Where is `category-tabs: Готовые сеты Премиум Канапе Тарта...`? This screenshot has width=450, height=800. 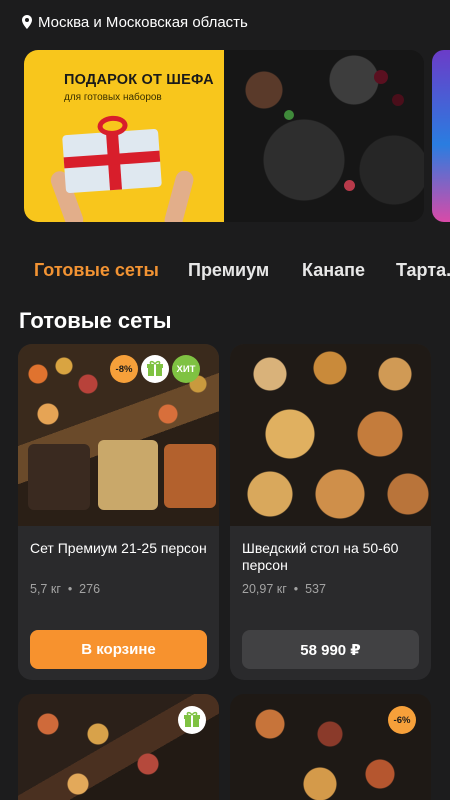
category-tabs: Готовые сеты Премиум Канапе Тарта... is located at coordinates (225, 270).